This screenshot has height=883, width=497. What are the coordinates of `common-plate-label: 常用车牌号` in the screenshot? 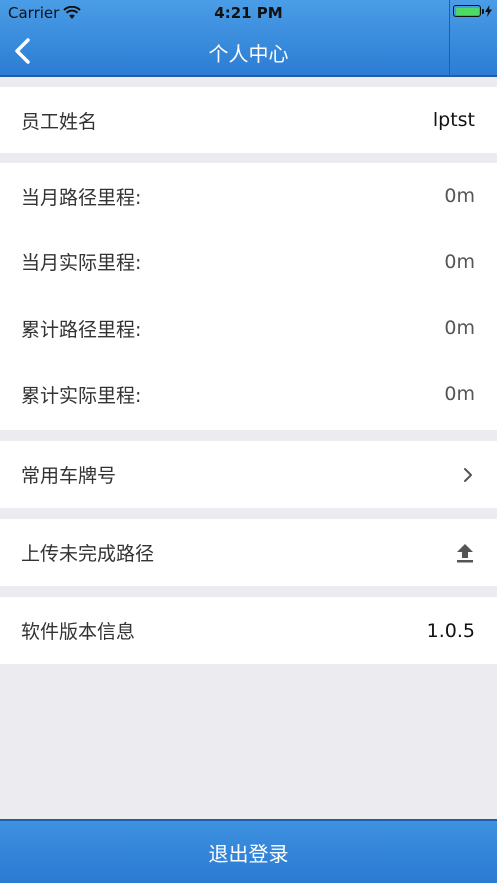 It's located at (69, 476).